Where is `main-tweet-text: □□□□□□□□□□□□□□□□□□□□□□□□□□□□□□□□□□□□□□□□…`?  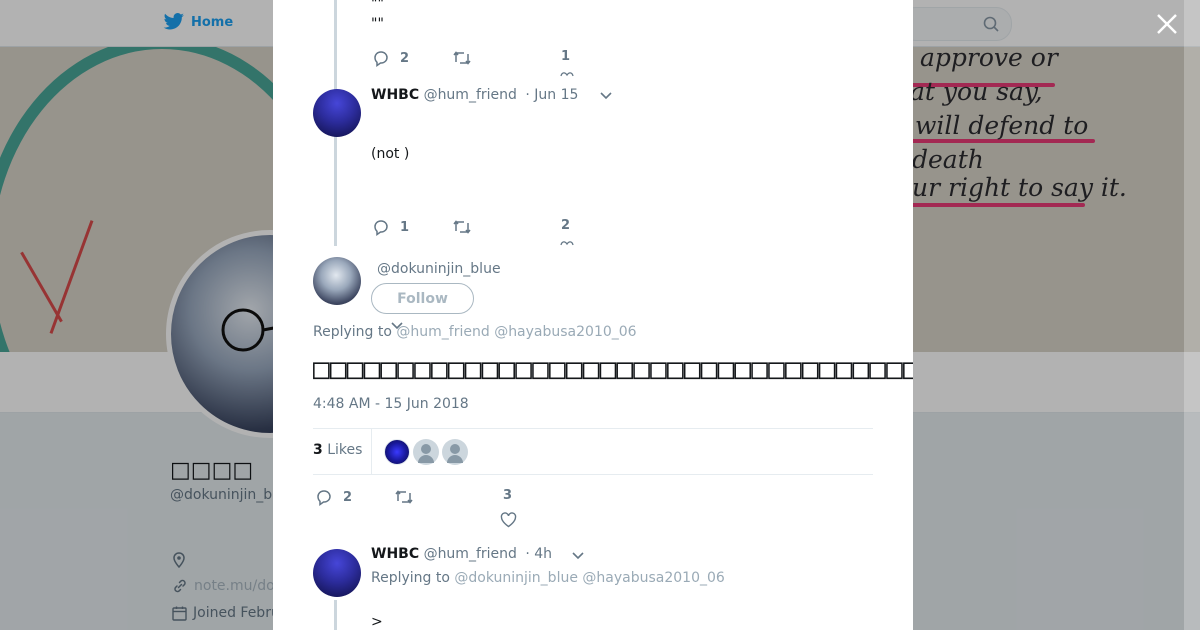
main-tweet-text: □□□□□□□□□□□□□□□□□□□□□□□□□□□□□□□□□□□□□□□□… is located at coordinates (613, 368).